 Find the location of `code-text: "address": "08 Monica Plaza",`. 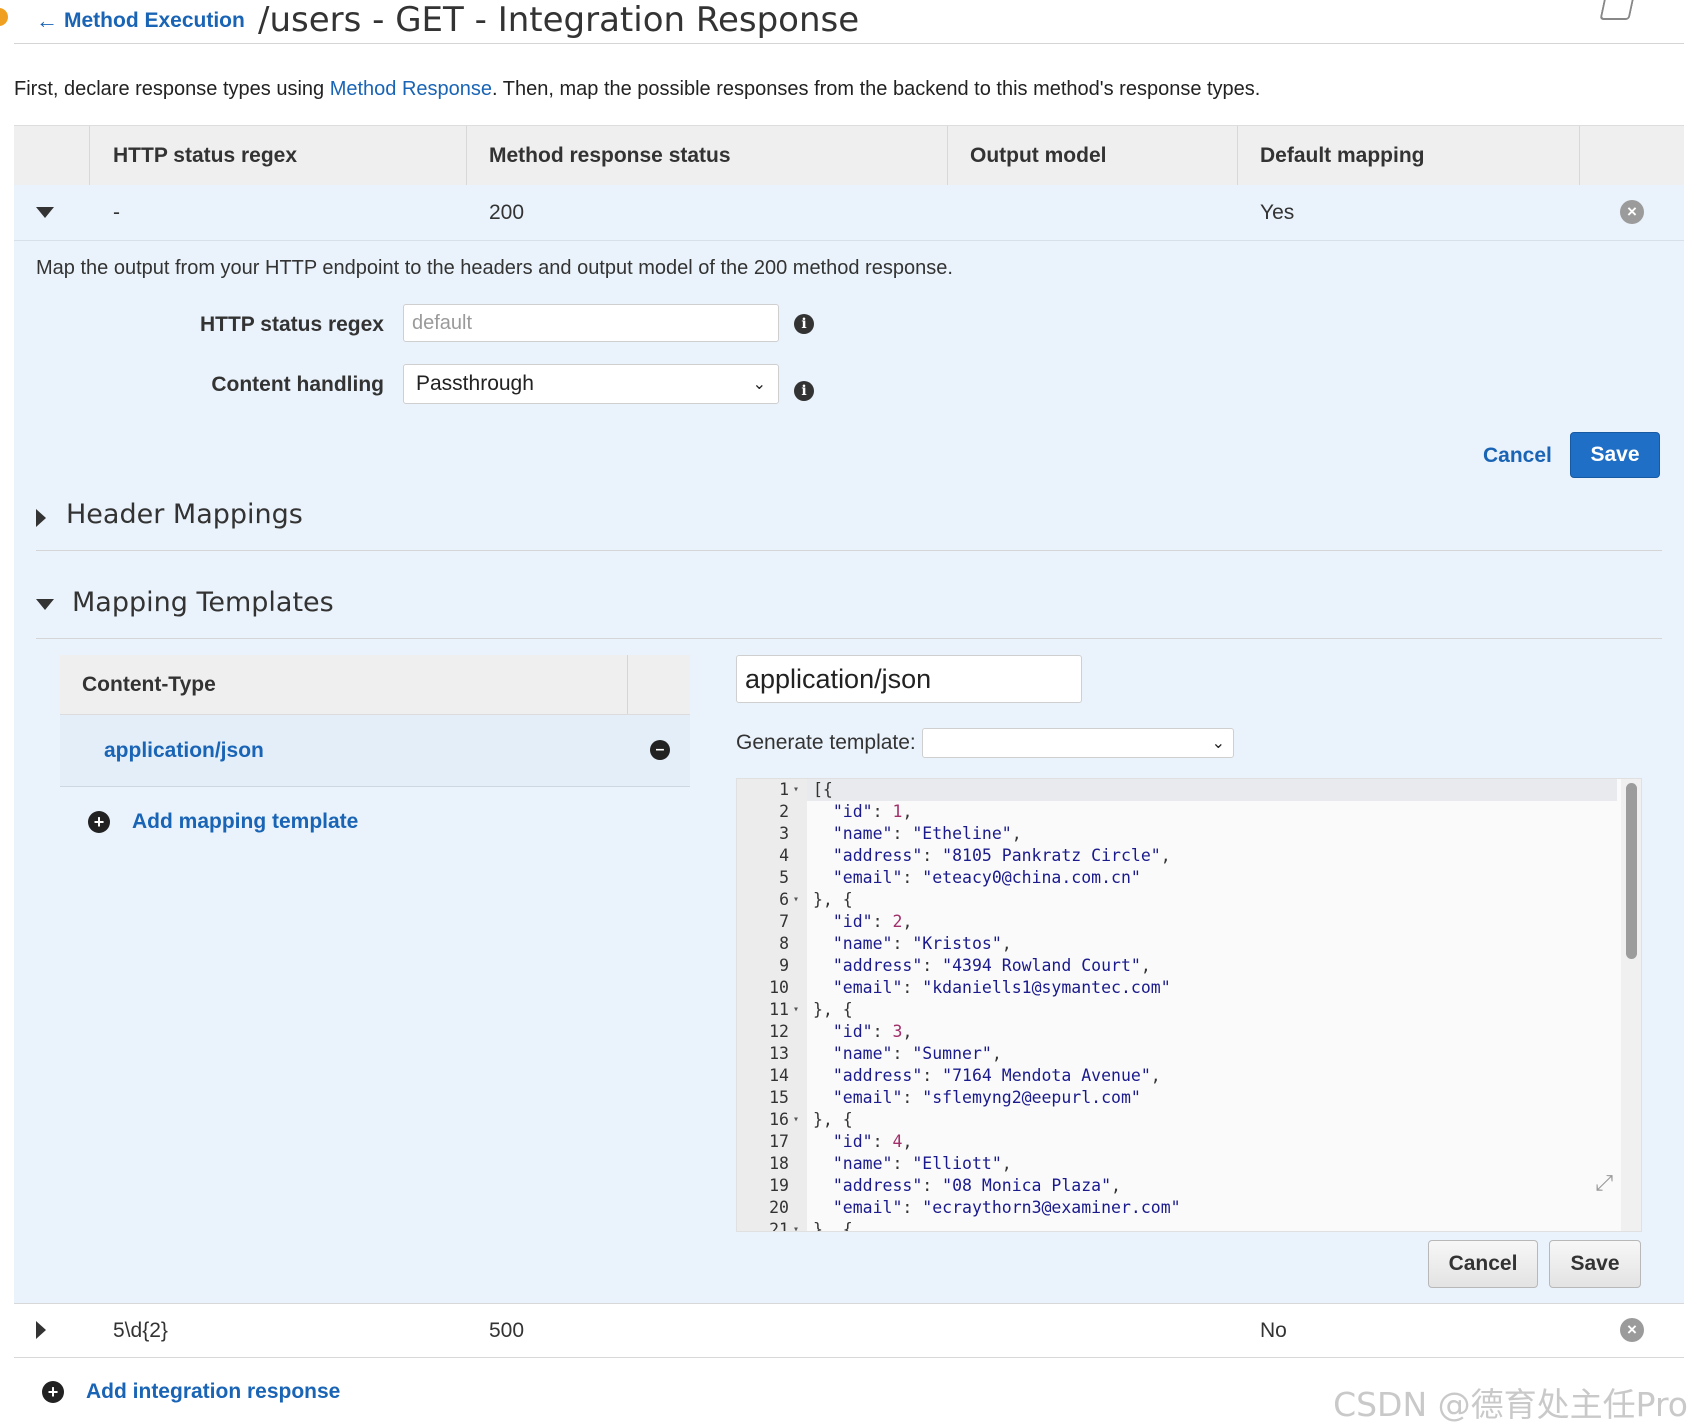

code-text: "address": "08 Monica Plaza", is located at coordinates (976, 1185).